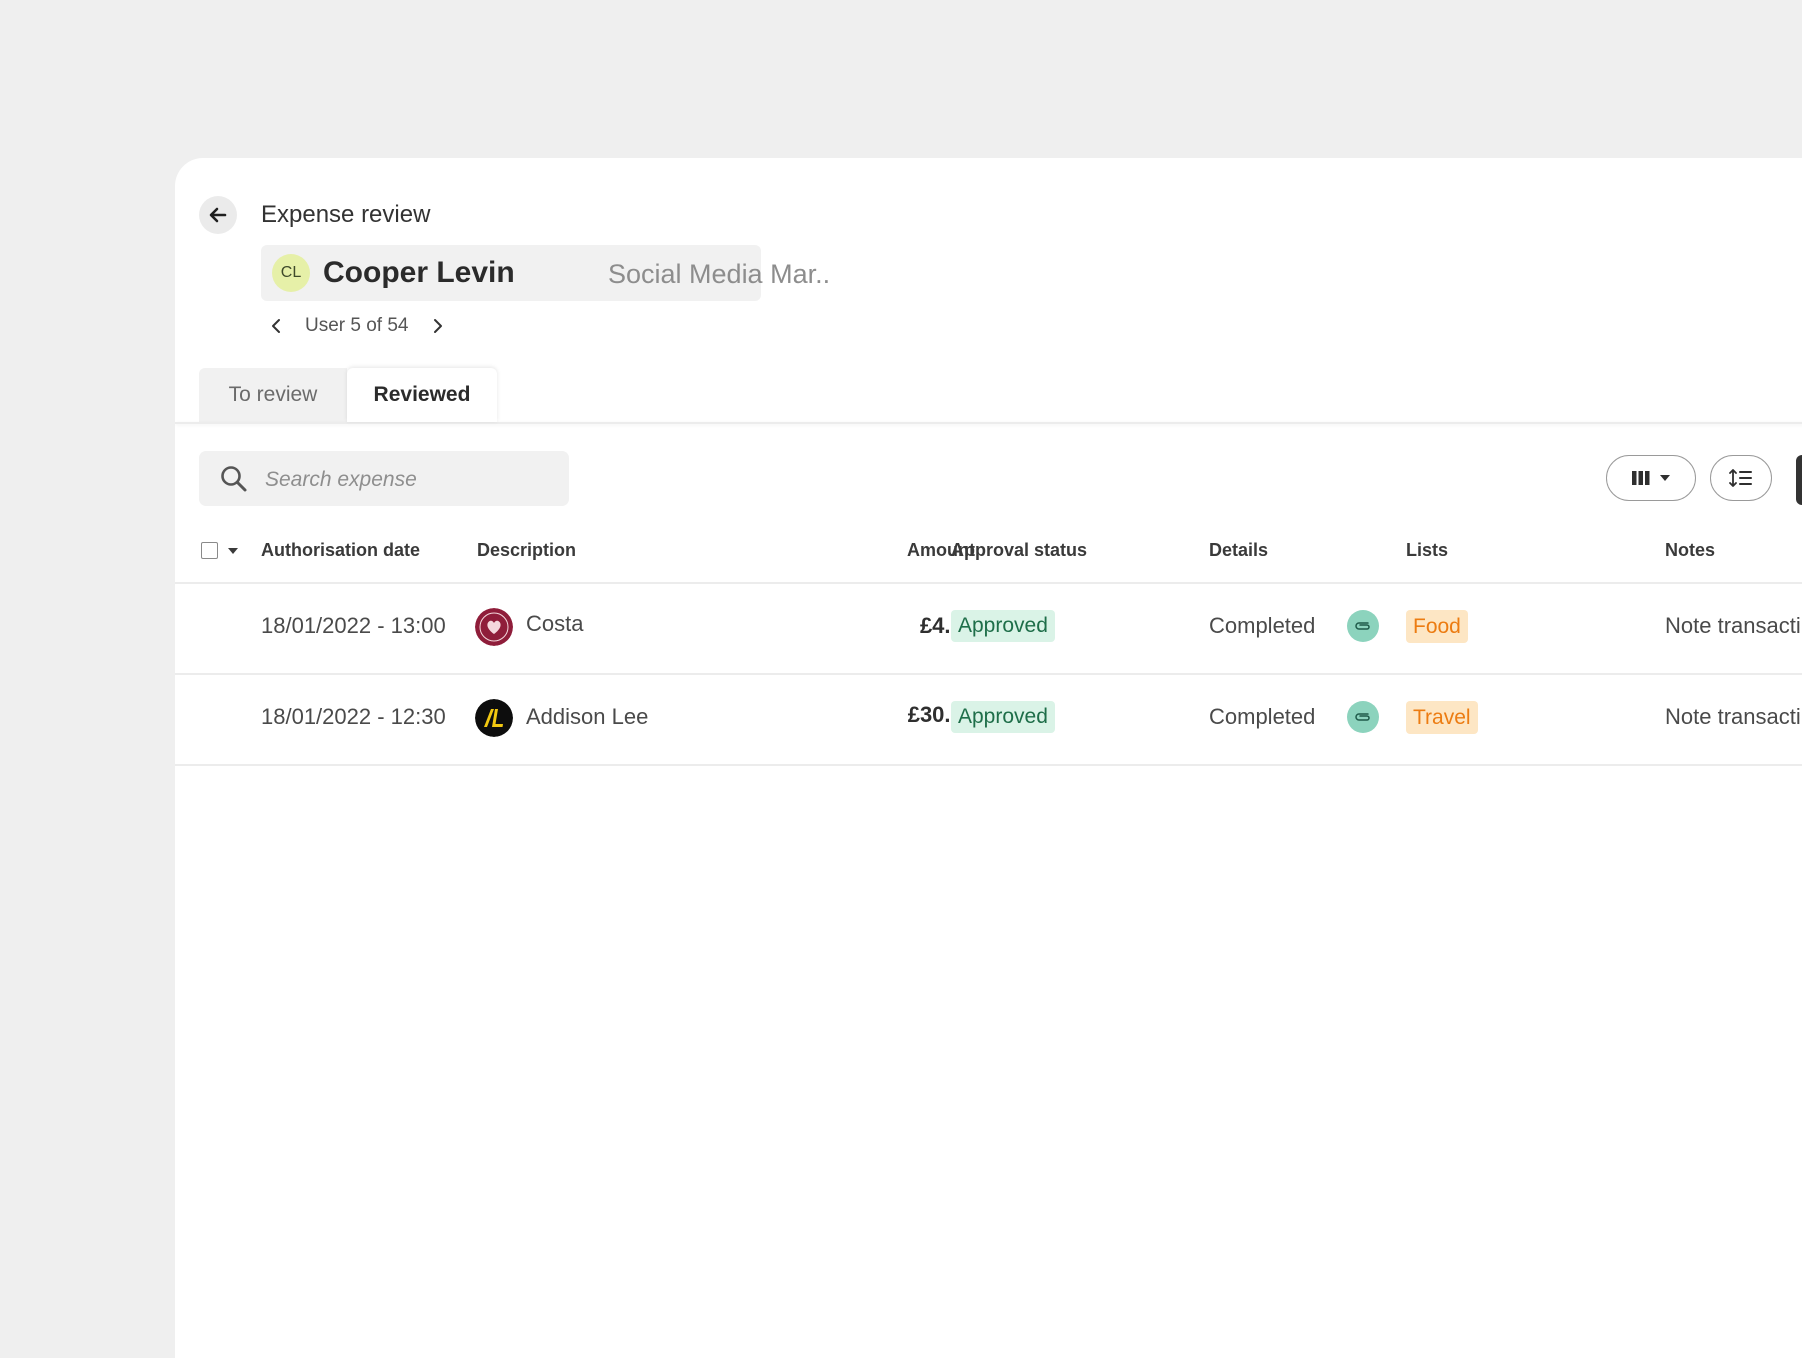 The width and height of the screenshot is (1802, 1358). I want to click on caret-down-icon, so click(1665, 478).